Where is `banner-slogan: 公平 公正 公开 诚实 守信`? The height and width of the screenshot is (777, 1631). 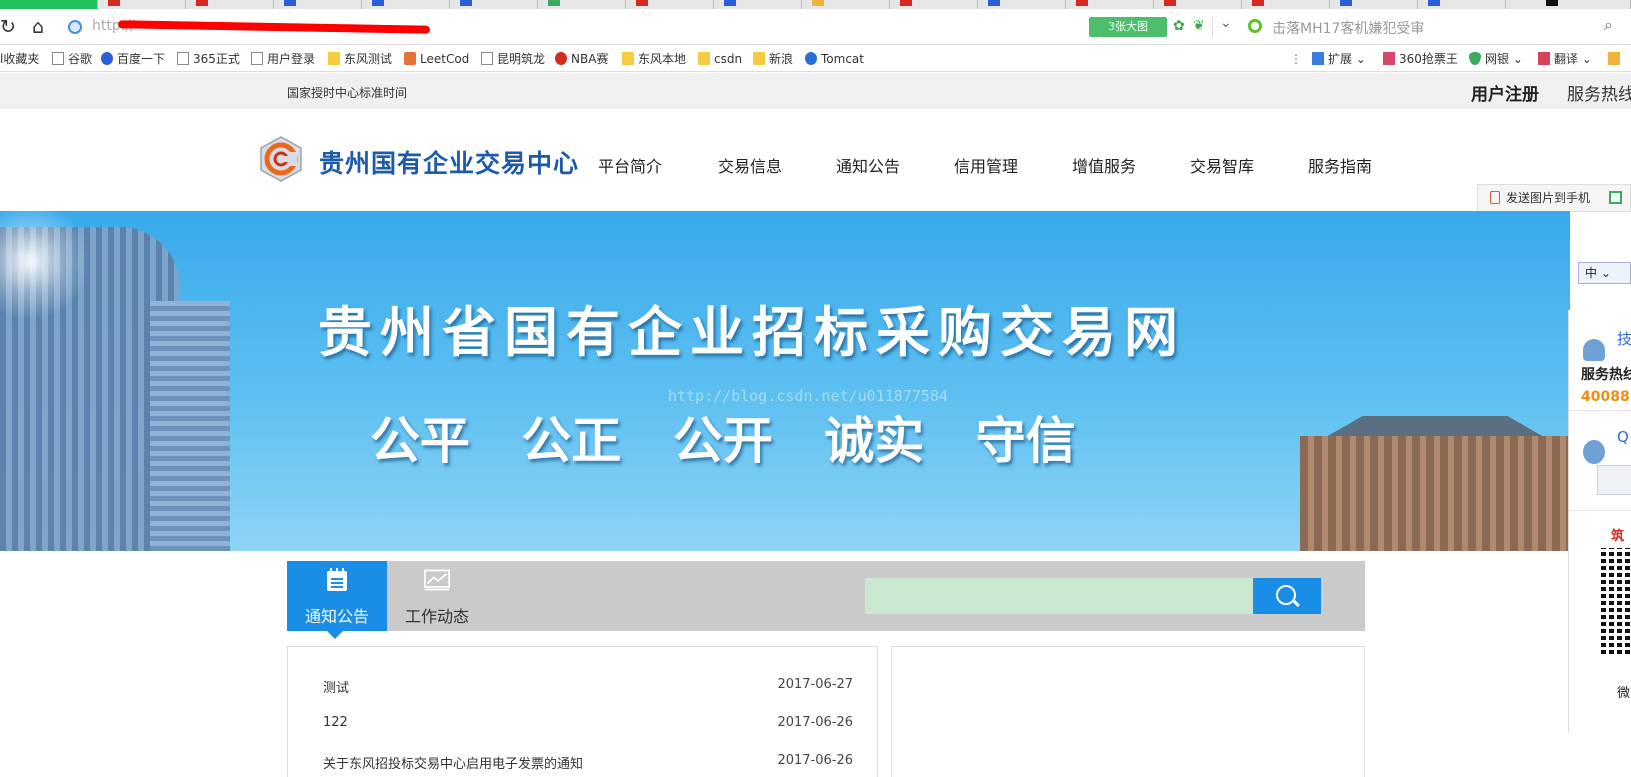 banner-slogan: 公平 公正 公开 诚实 守信 is located at coordinates (723, 440).